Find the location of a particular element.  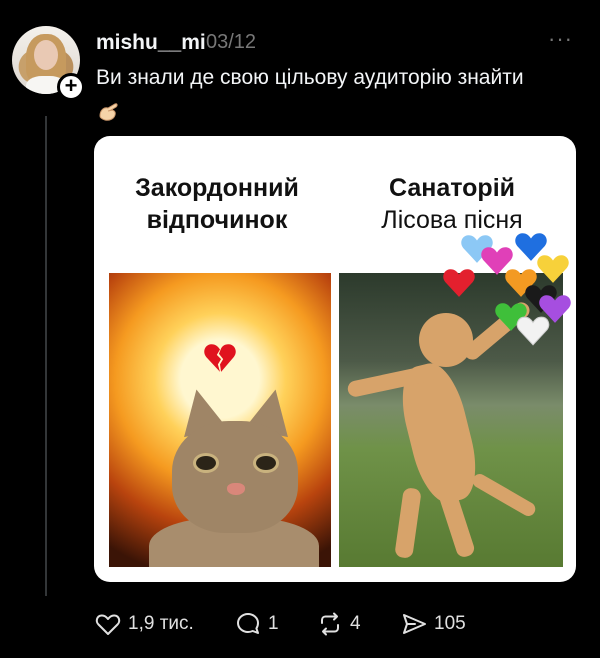

like-button: 1,9 тис. is located at coordinates (144, 624).